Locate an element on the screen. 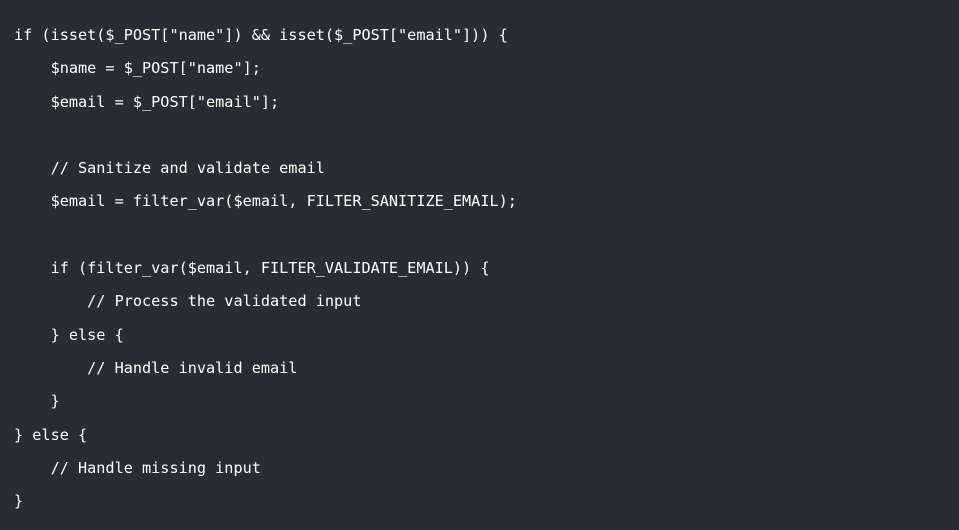 This screenshot has height=530, width=959. code-line-9: // Process the validated input is located at coordinates (188, 301).